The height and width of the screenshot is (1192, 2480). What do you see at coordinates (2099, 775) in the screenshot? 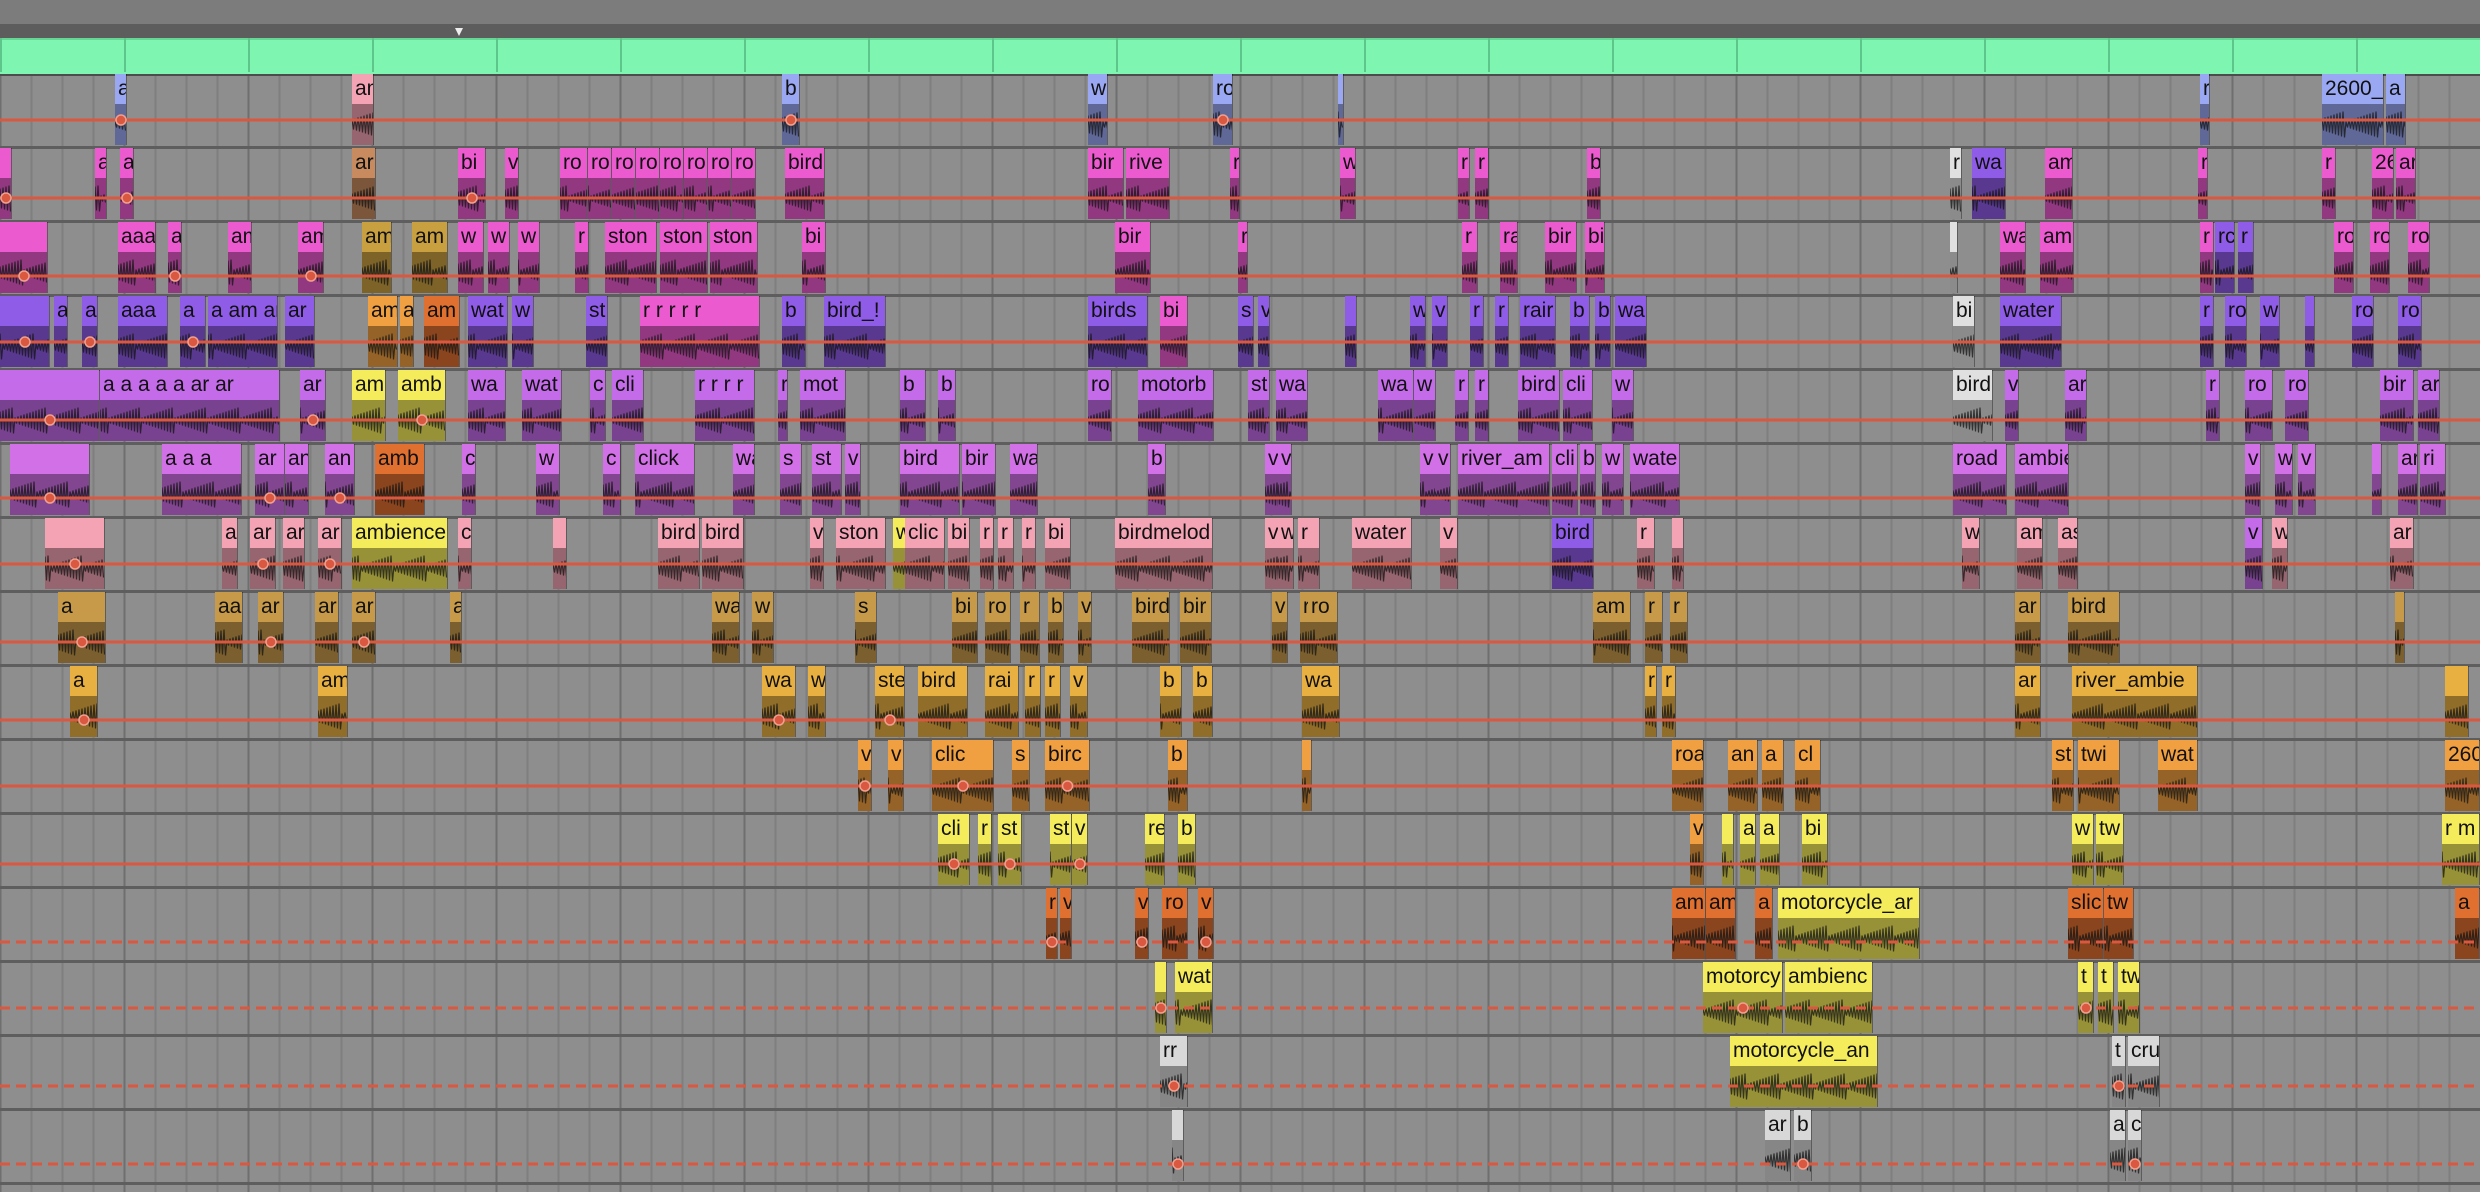
I see `audio-clip: twi` at bounding box center [2099, 775].